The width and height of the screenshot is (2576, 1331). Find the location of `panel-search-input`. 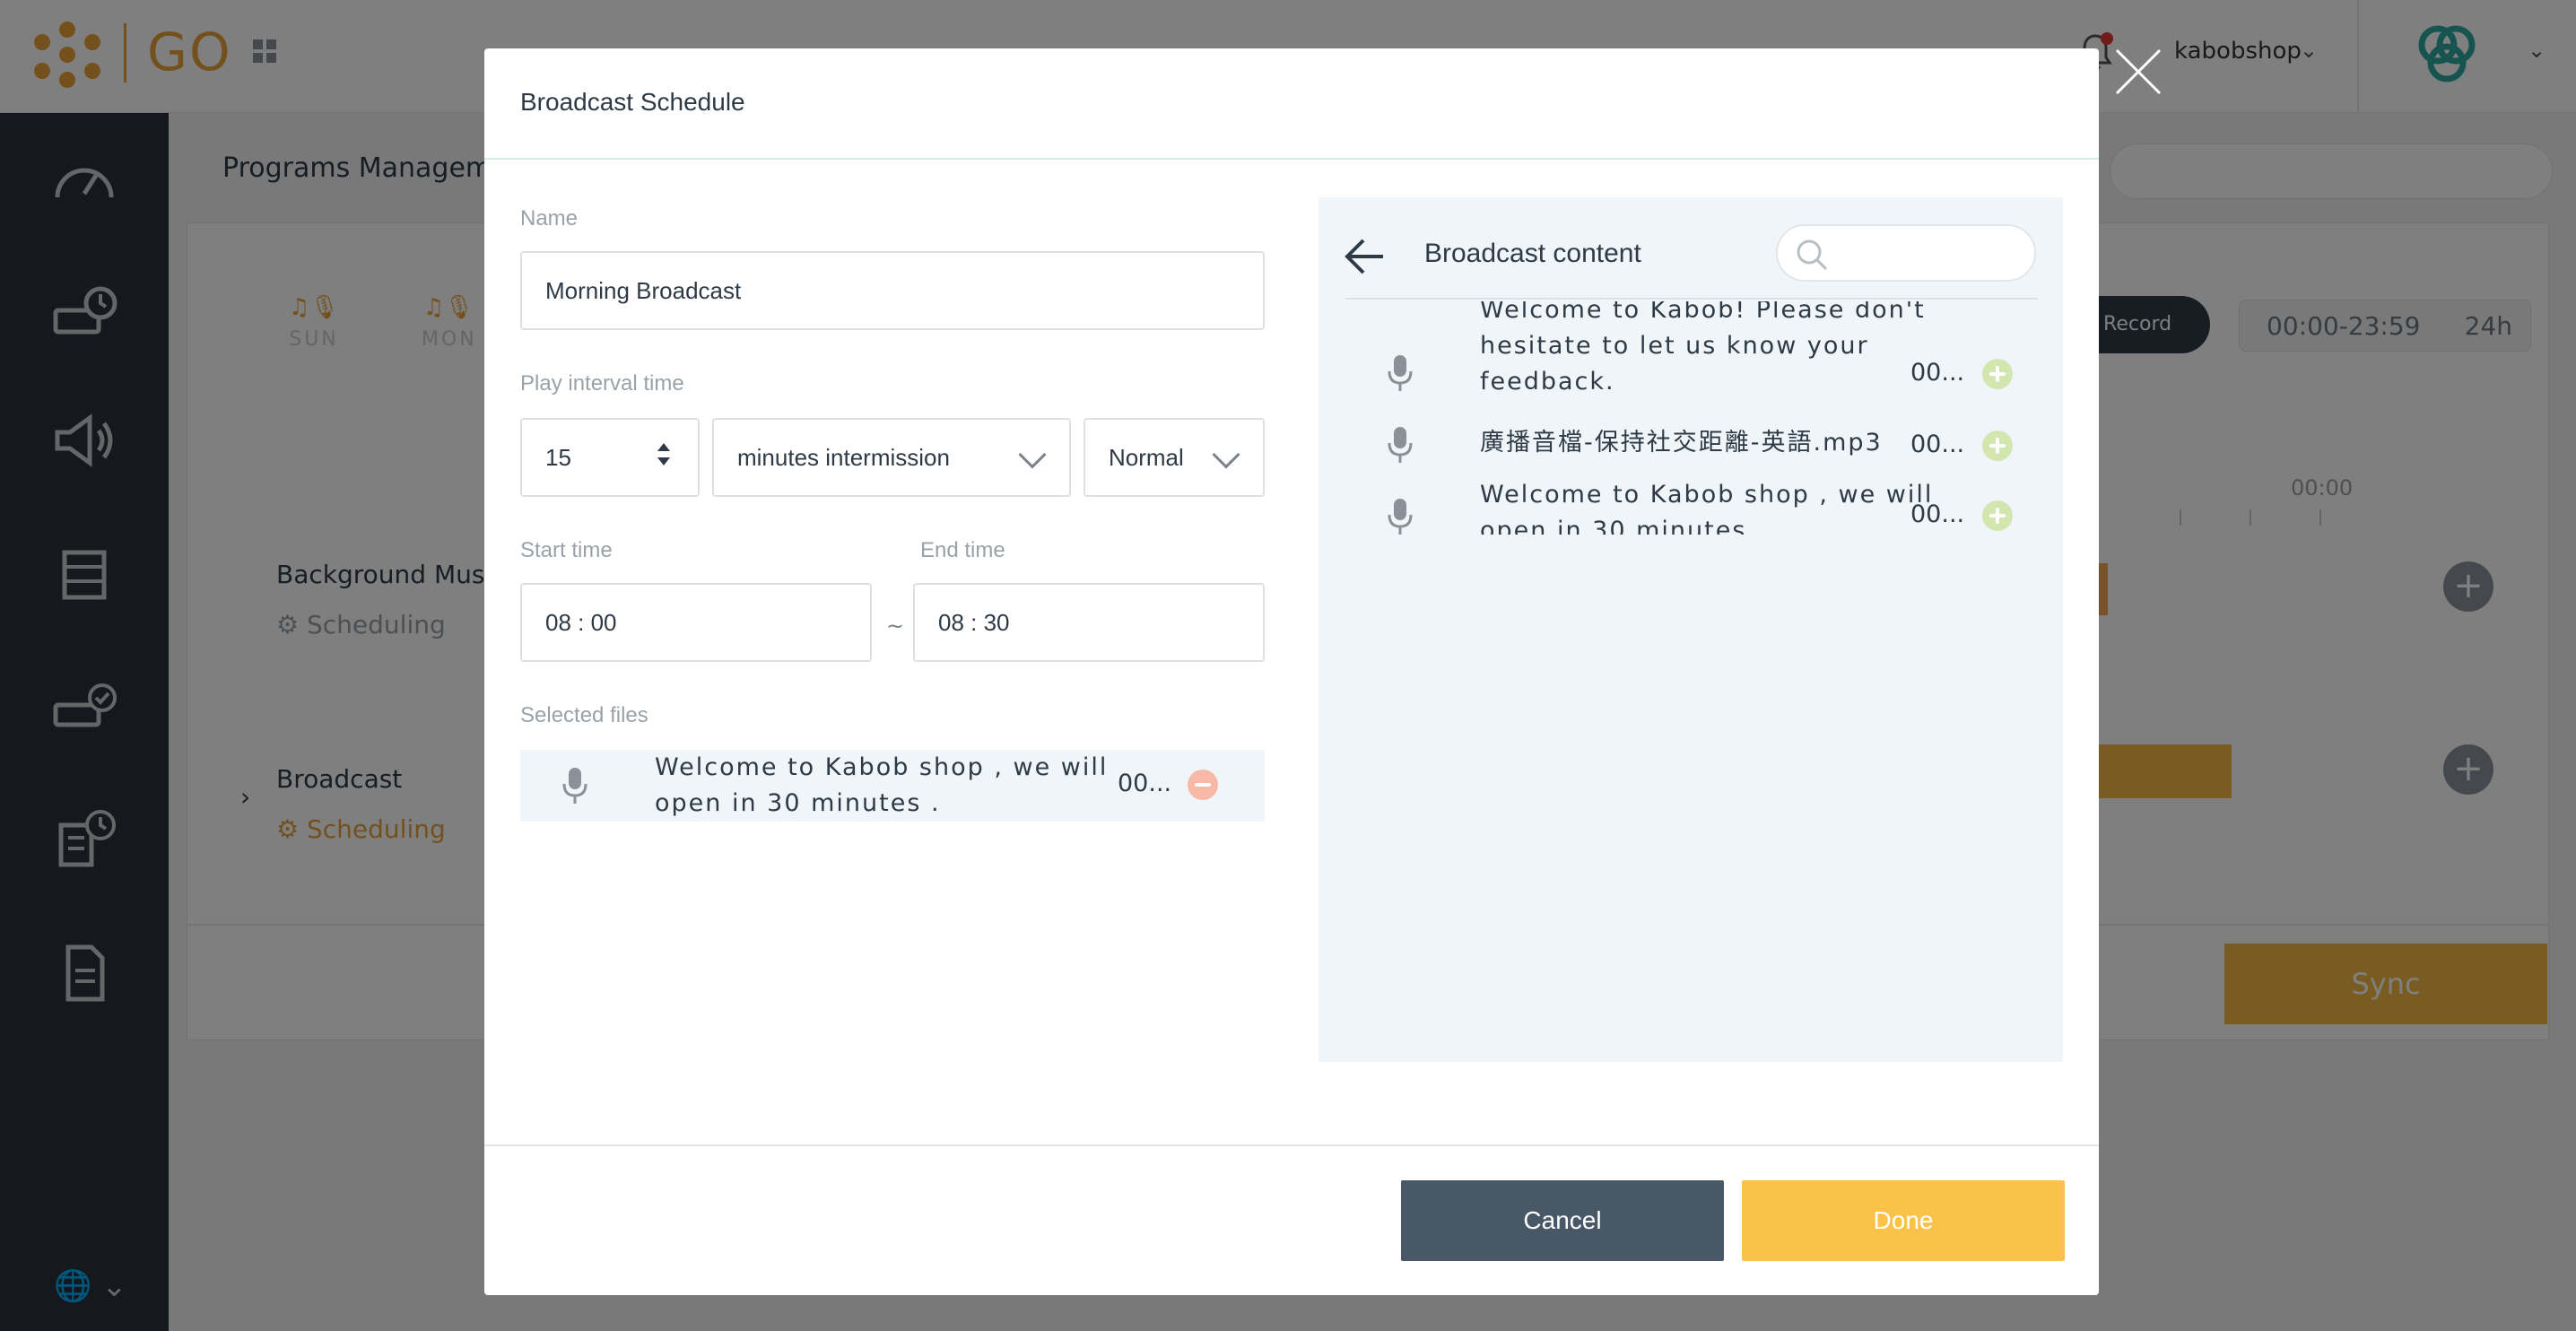

panel-search-input is located at coordinates (1906, 253).